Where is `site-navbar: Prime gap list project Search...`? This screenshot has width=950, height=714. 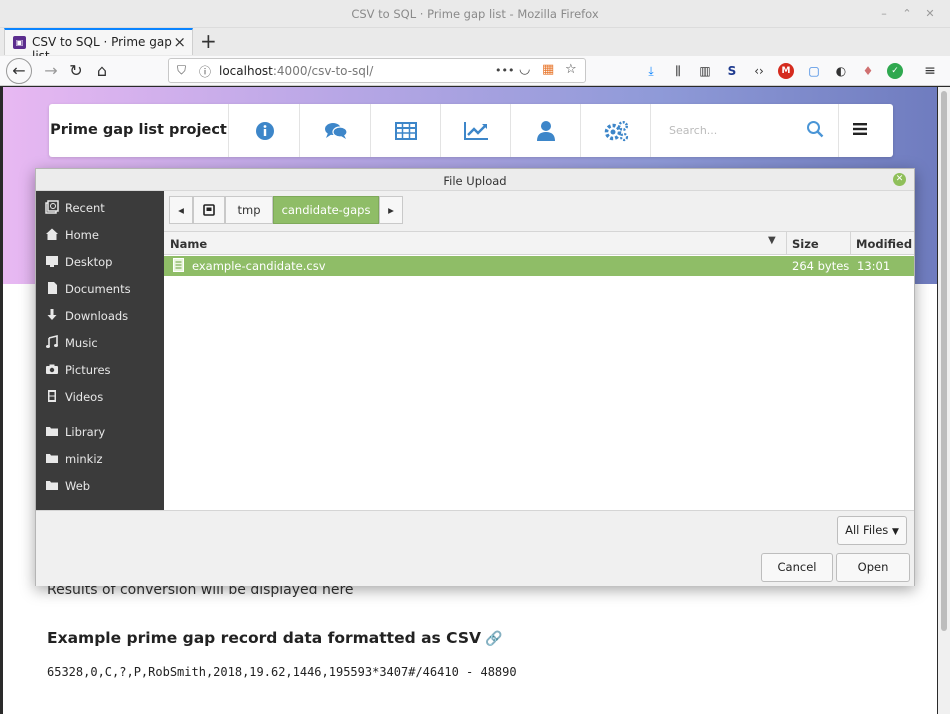 site-navbar: Prime gap list project Search... is located at coordinates (471, 130).